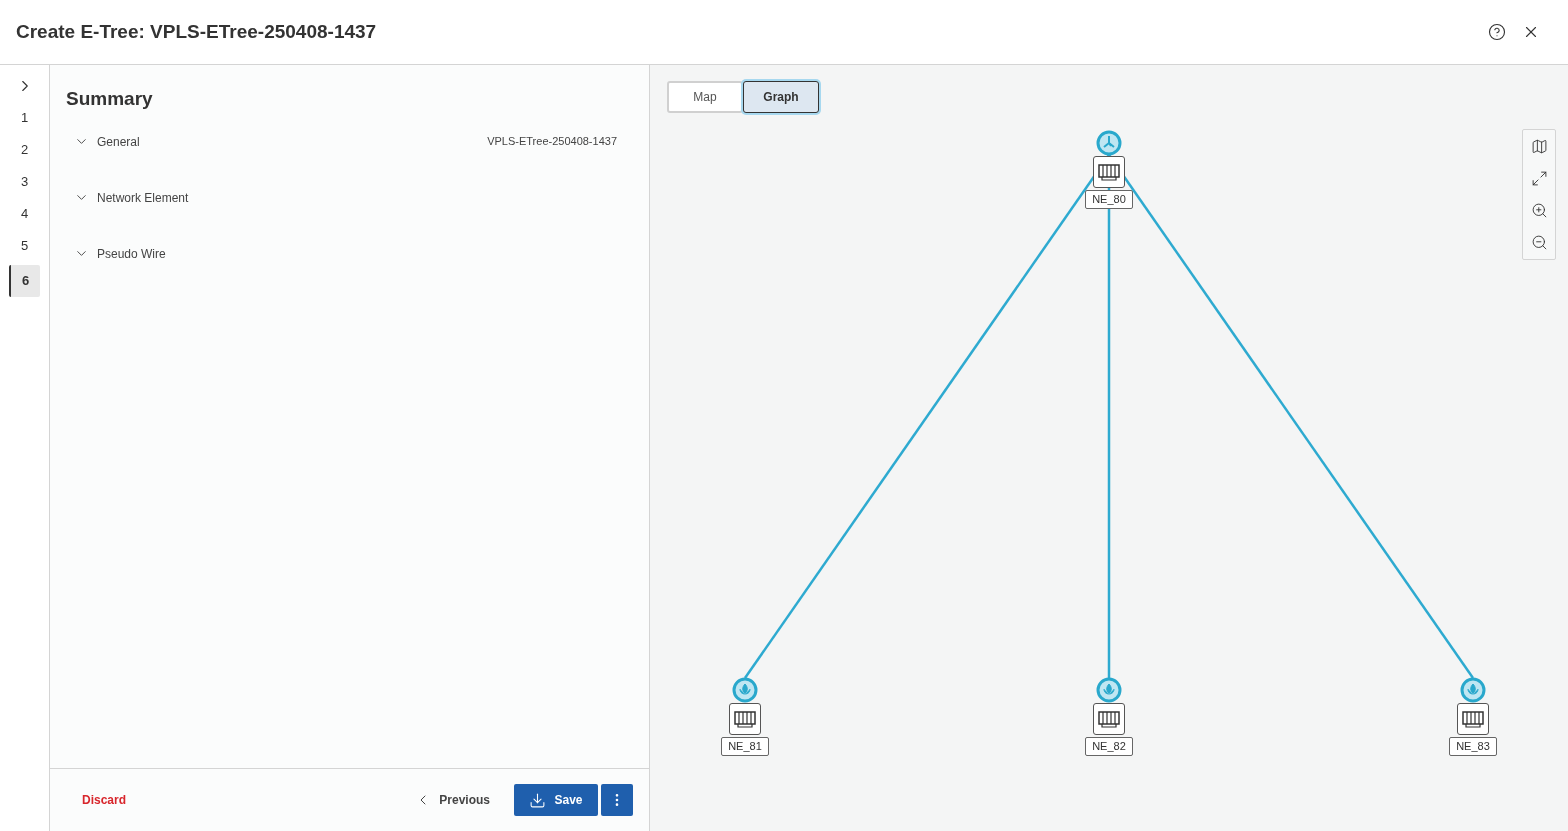 Image resolution: width=1568 pixels, height=831 pixels. I want to click on node-label: NE_81, so click(745, 746).